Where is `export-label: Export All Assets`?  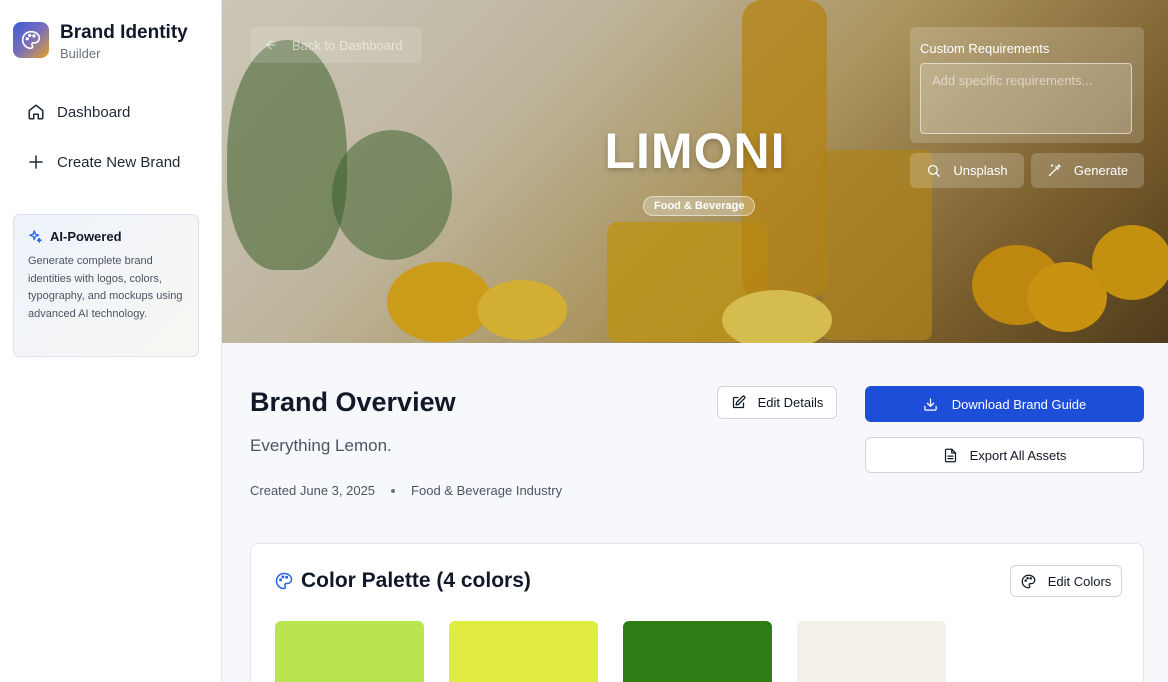 export-label: Export All Assets is located at coordinates (1018, 455).